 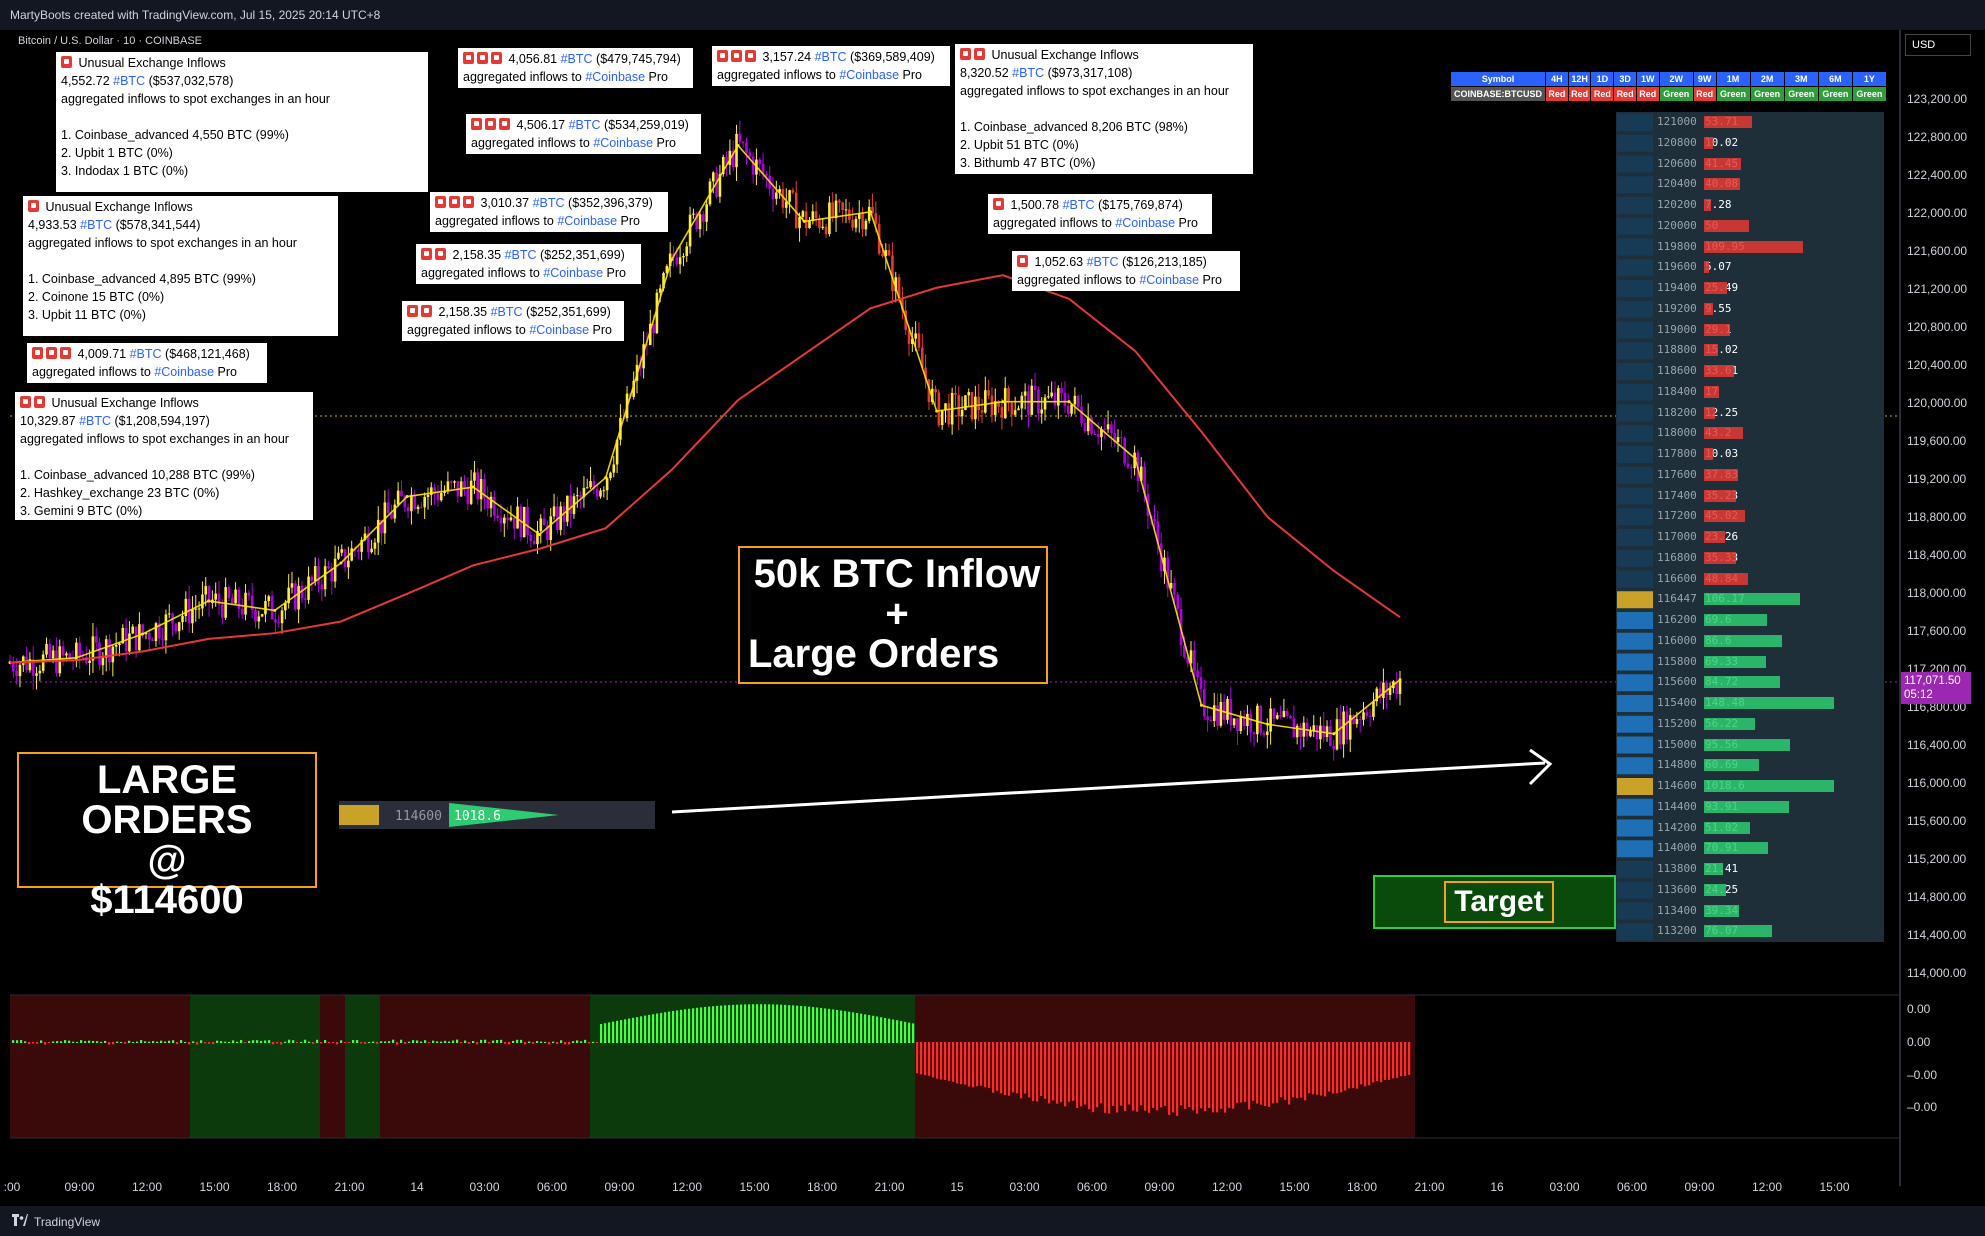 I want to click on dom-price: 118000, so click(x=1677, y=433).